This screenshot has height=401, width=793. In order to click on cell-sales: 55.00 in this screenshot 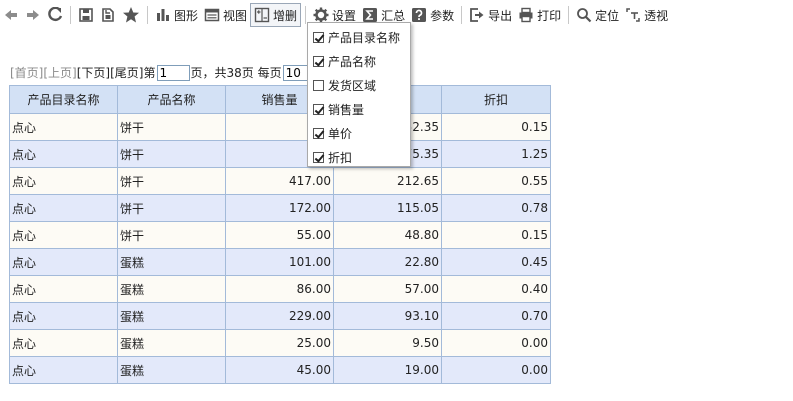, I will do `click(279, 235)`.